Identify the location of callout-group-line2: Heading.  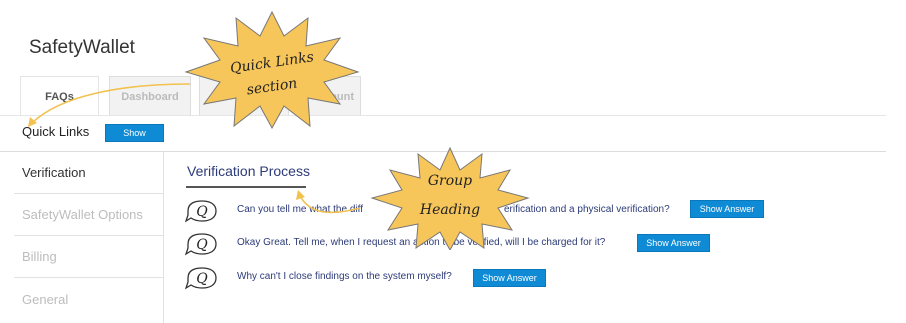
(450, 210).